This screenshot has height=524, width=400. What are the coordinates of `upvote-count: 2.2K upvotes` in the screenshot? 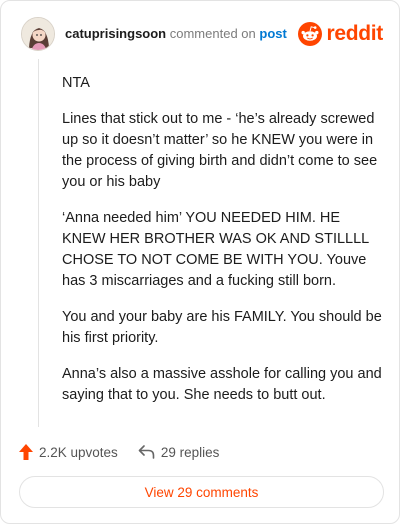 It's located at (78, 452).